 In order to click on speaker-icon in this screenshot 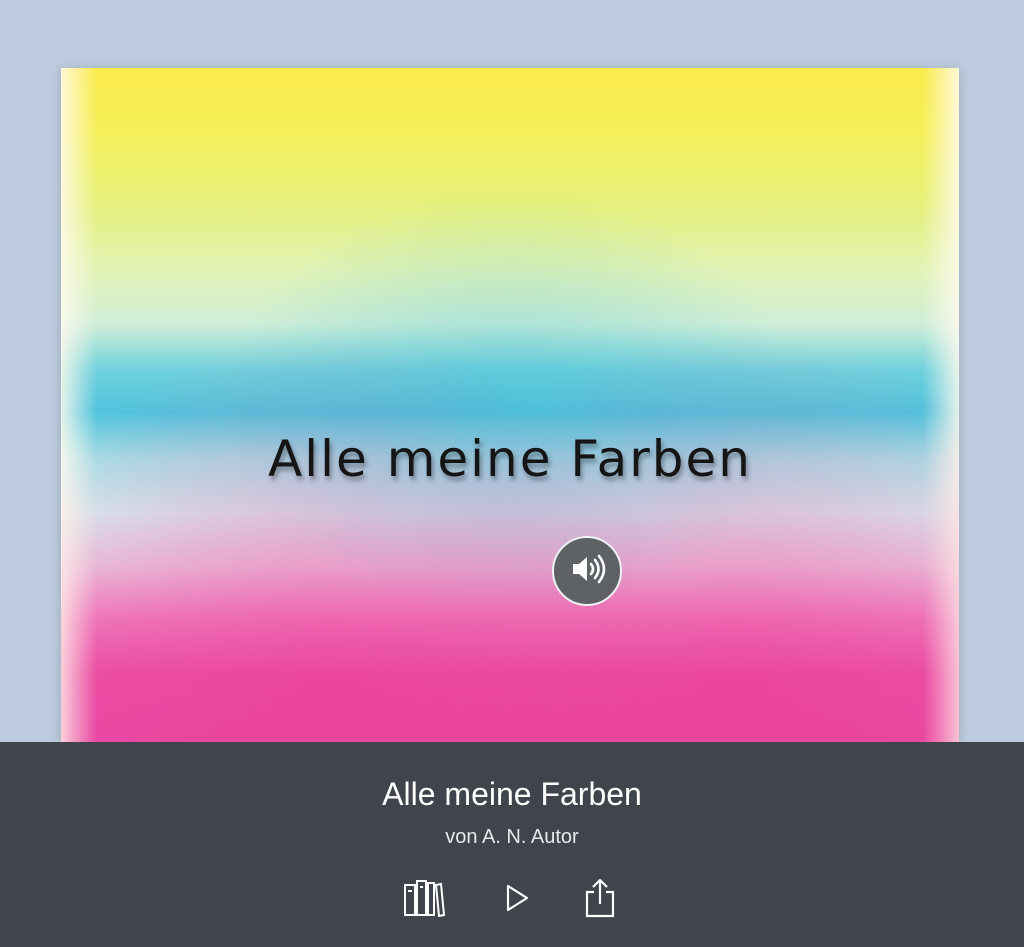, I will do `click(587, 571)`.